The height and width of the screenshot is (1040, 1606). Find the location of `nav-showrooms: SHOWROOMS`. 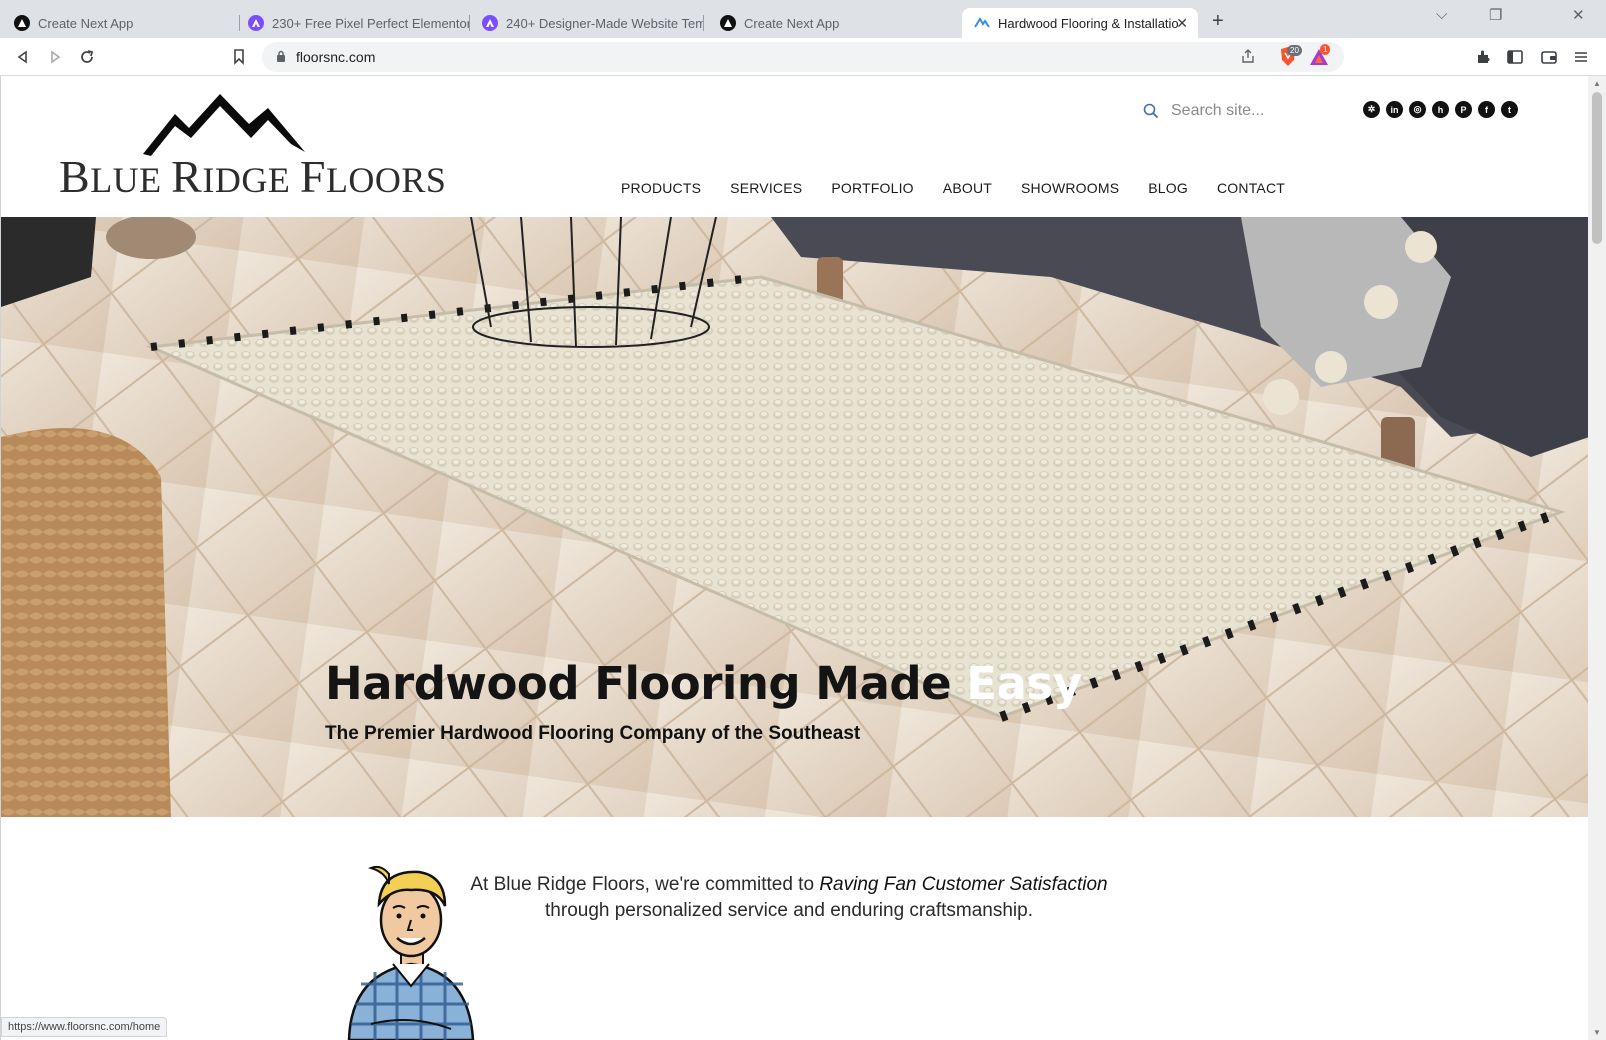

nav-showrooms: SHOWROOMS is located at coordinates (1070, 188).